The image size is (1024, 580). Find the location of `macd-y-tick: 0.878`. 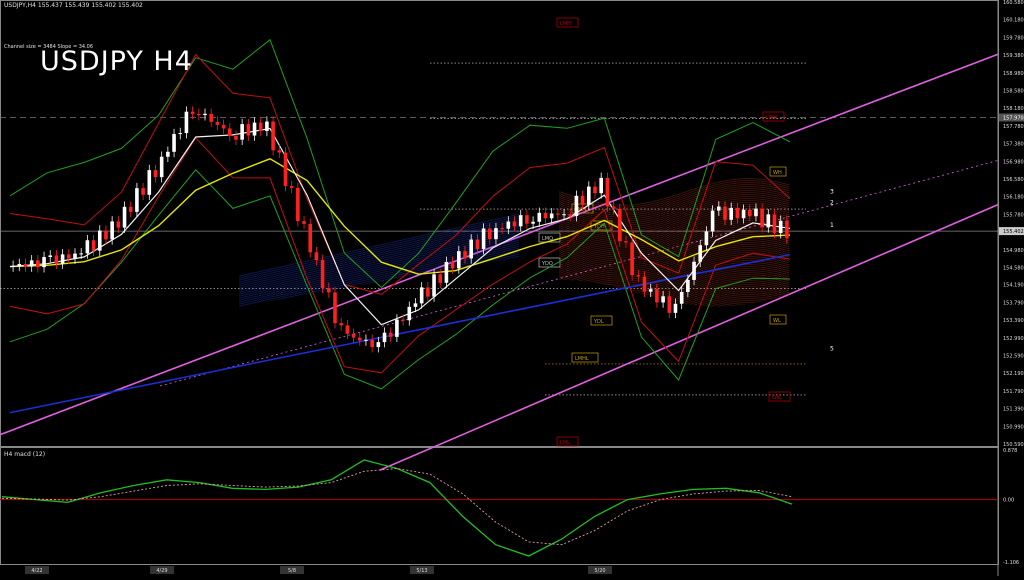

macd-y-tick: 0.878 is located at coordinates (1010, 451).